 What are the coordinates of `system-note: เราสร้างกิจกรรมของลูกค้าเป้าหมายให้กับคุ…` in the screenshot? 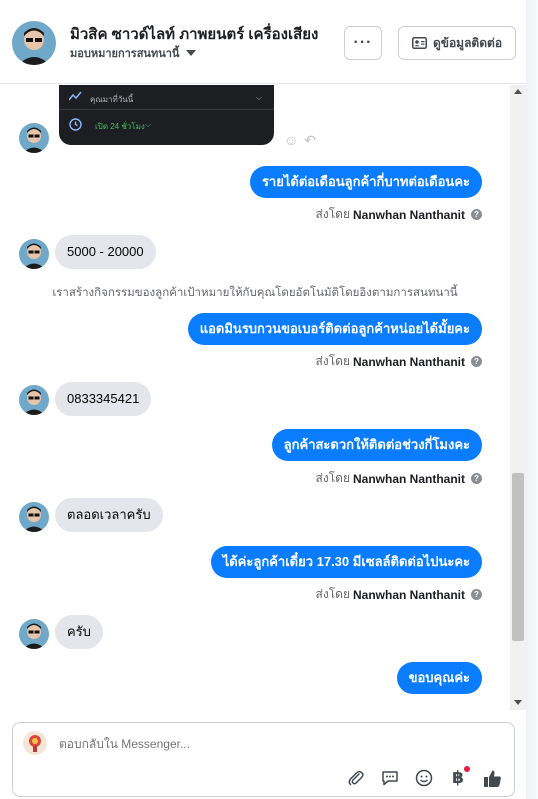 It's located at (255, 293).